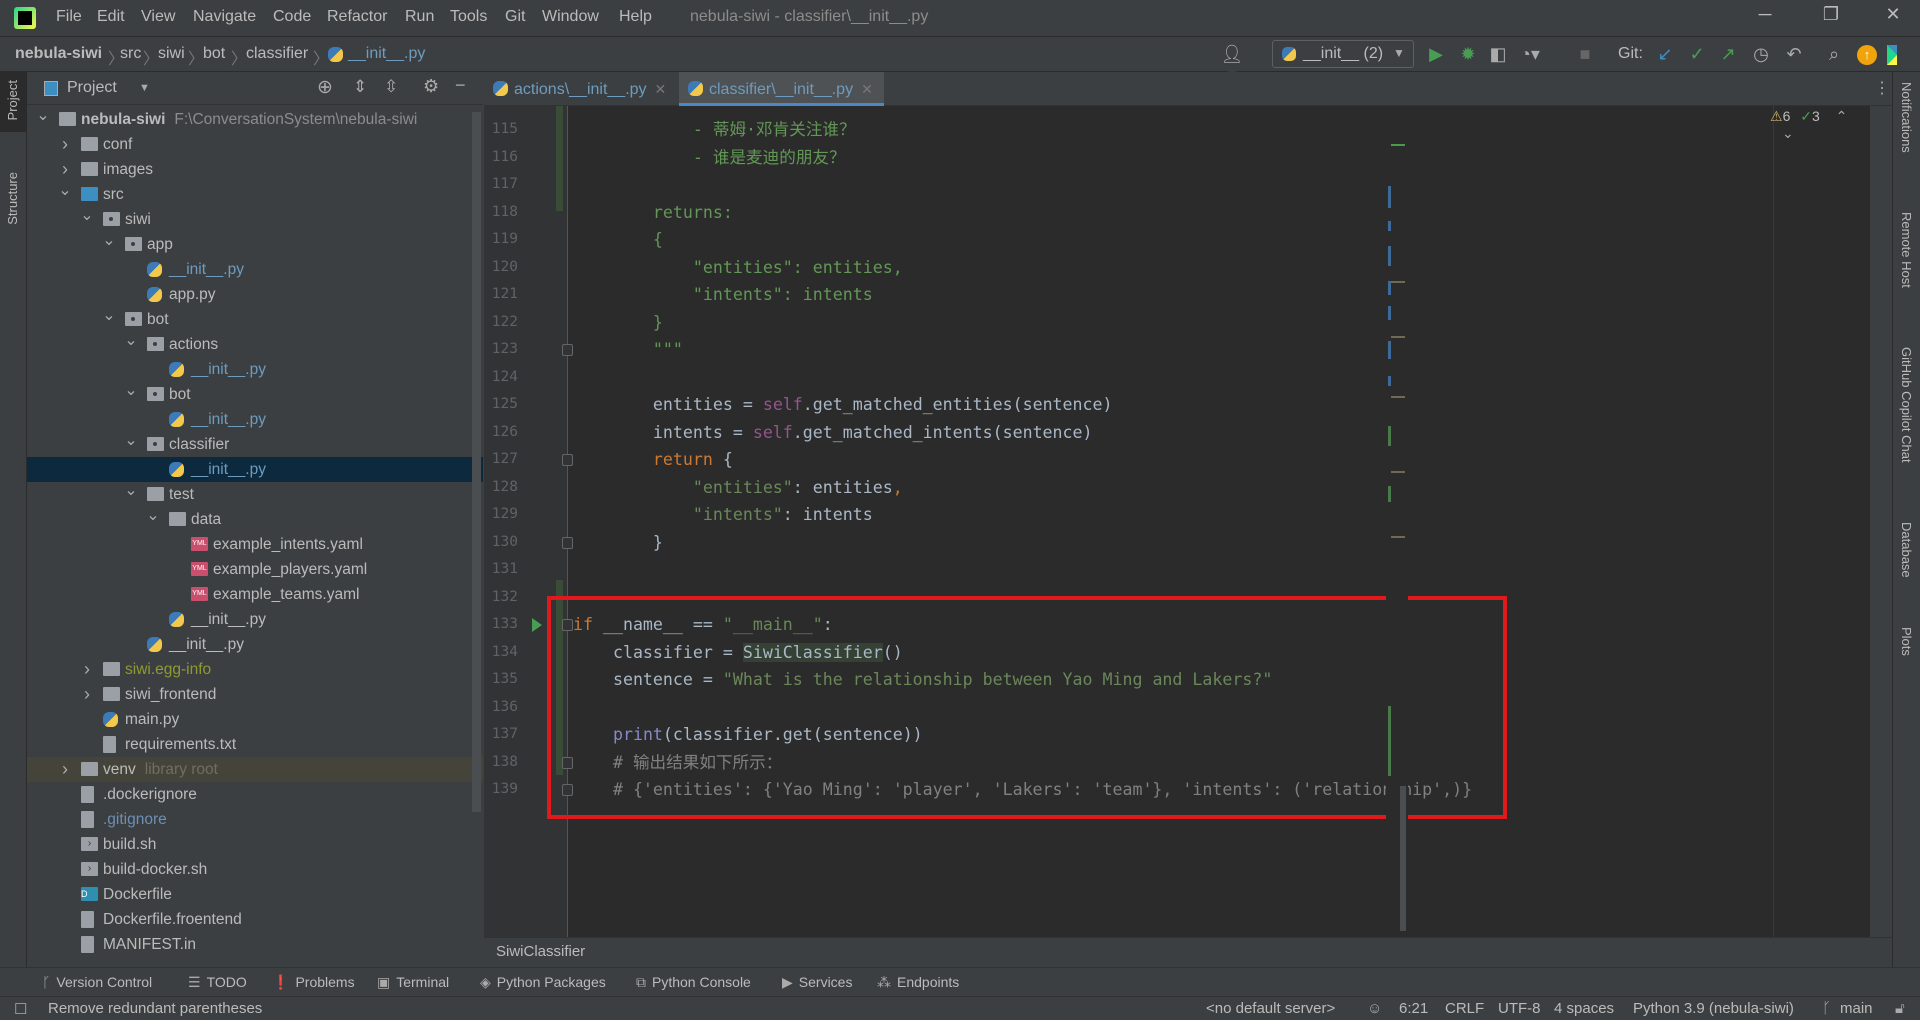 The width and height of the screenshot is (1920, 1020). What do you see at coordinates (360, 87) in the screenshot?
I see `expand-all-icon: ⇕` at bounding box center [360, 87].